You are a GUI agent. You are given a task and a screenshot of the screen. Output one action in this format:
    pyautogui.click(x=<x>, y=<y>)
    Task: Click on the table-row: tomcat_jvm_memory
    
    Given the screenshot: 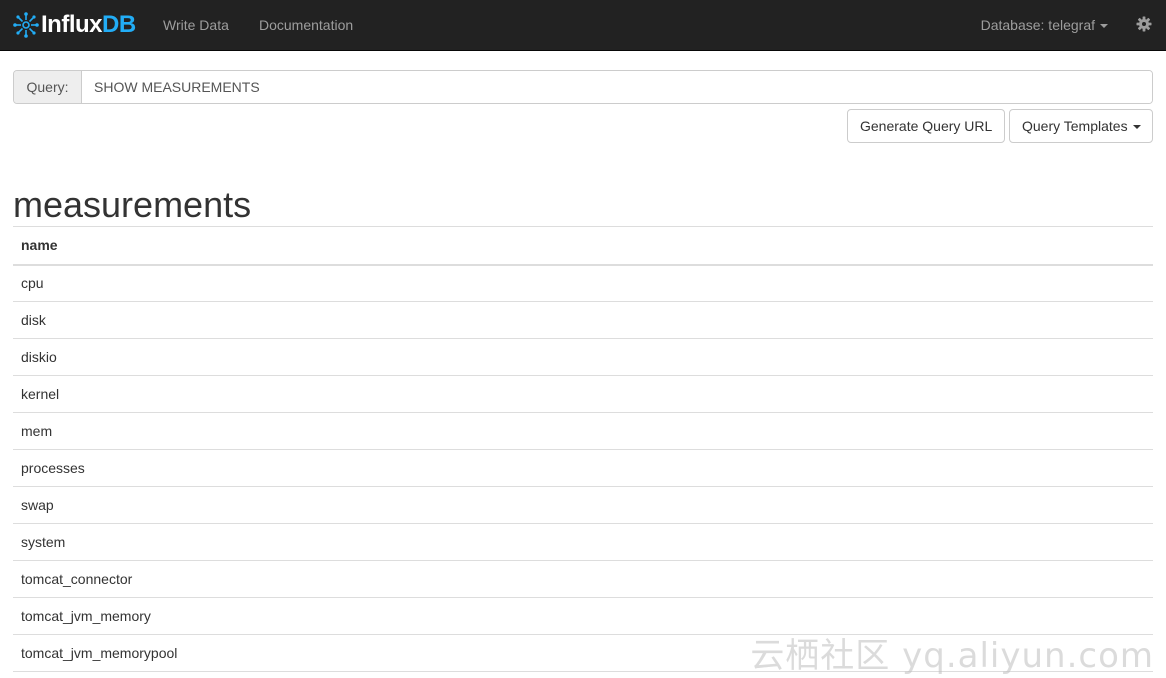 What is the action you would take?
    pyautogui.click(x=583, y=616)
    